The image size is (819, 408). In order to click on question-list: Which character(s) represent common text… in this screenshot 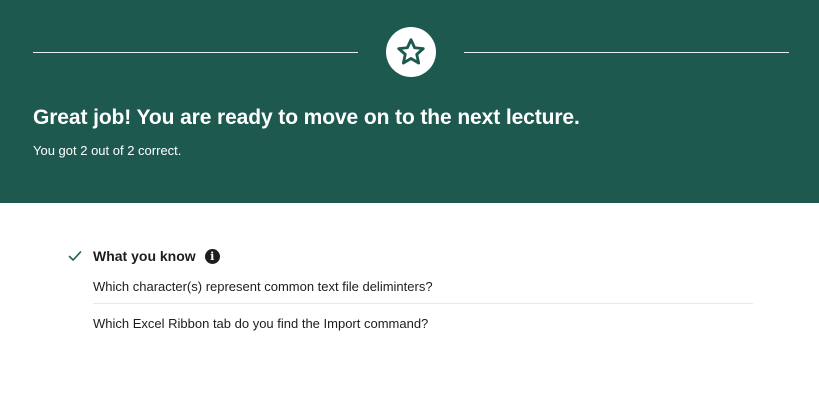, I will do `click(423, 308)`.